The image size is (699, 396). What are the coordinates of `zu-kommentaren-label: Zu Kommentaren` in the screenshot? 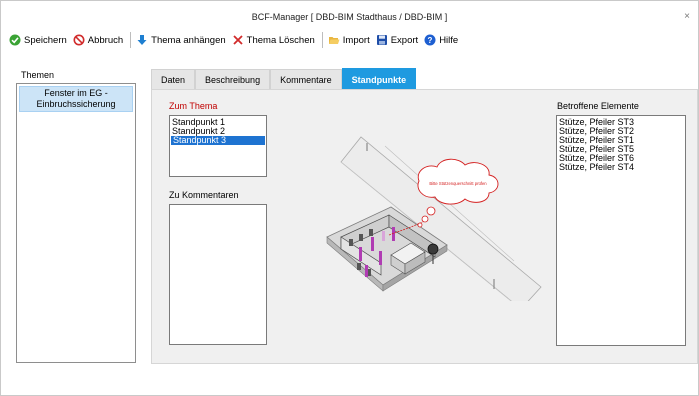 It's located at (204, 195).